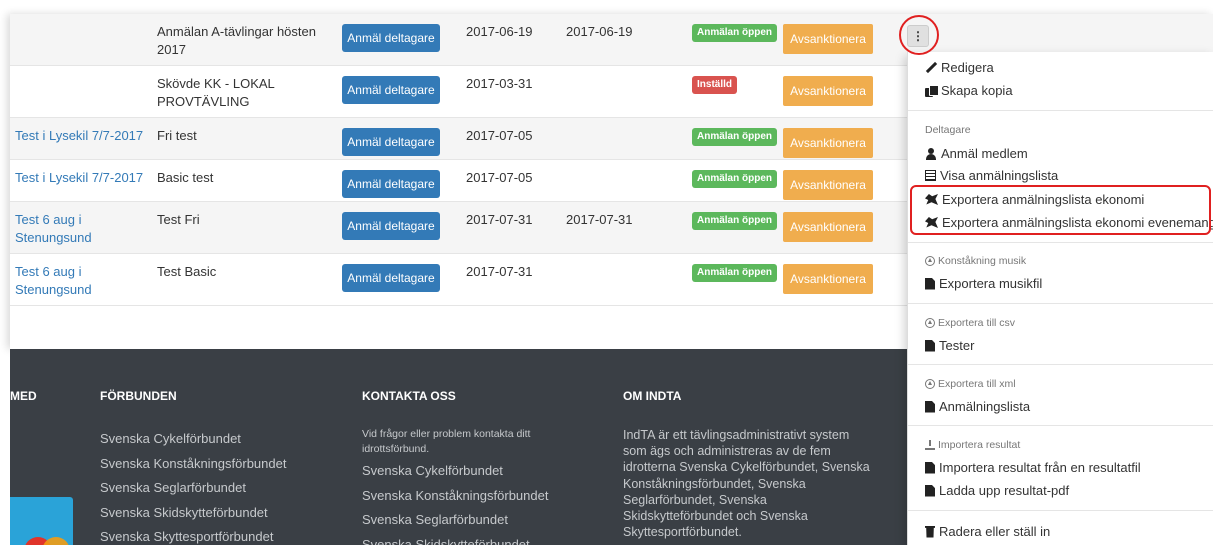  Describe the element at coordinates (999, 175) in the screenshot. I see `menu-item-label: Visa anmälningslista` at that location.